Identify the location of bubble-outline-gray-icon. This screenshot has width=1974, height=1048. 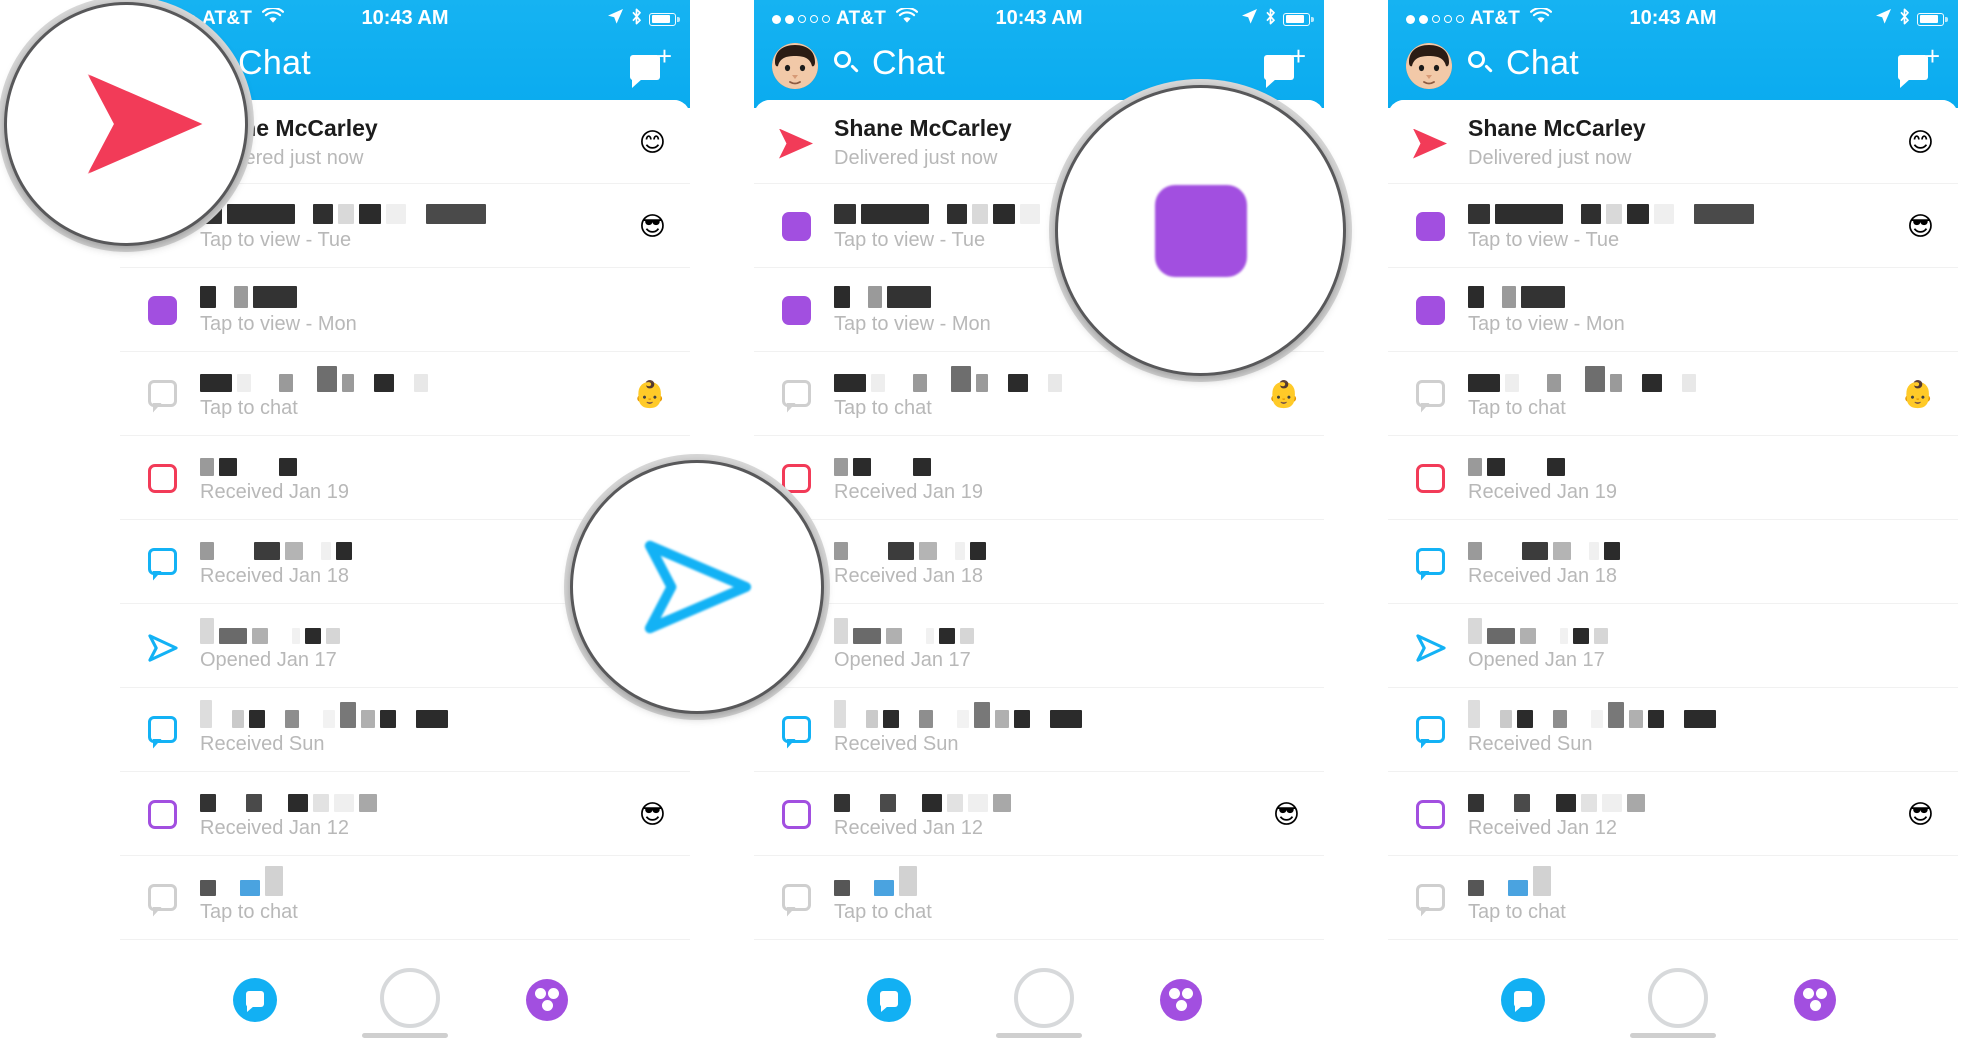
(1430, 897).